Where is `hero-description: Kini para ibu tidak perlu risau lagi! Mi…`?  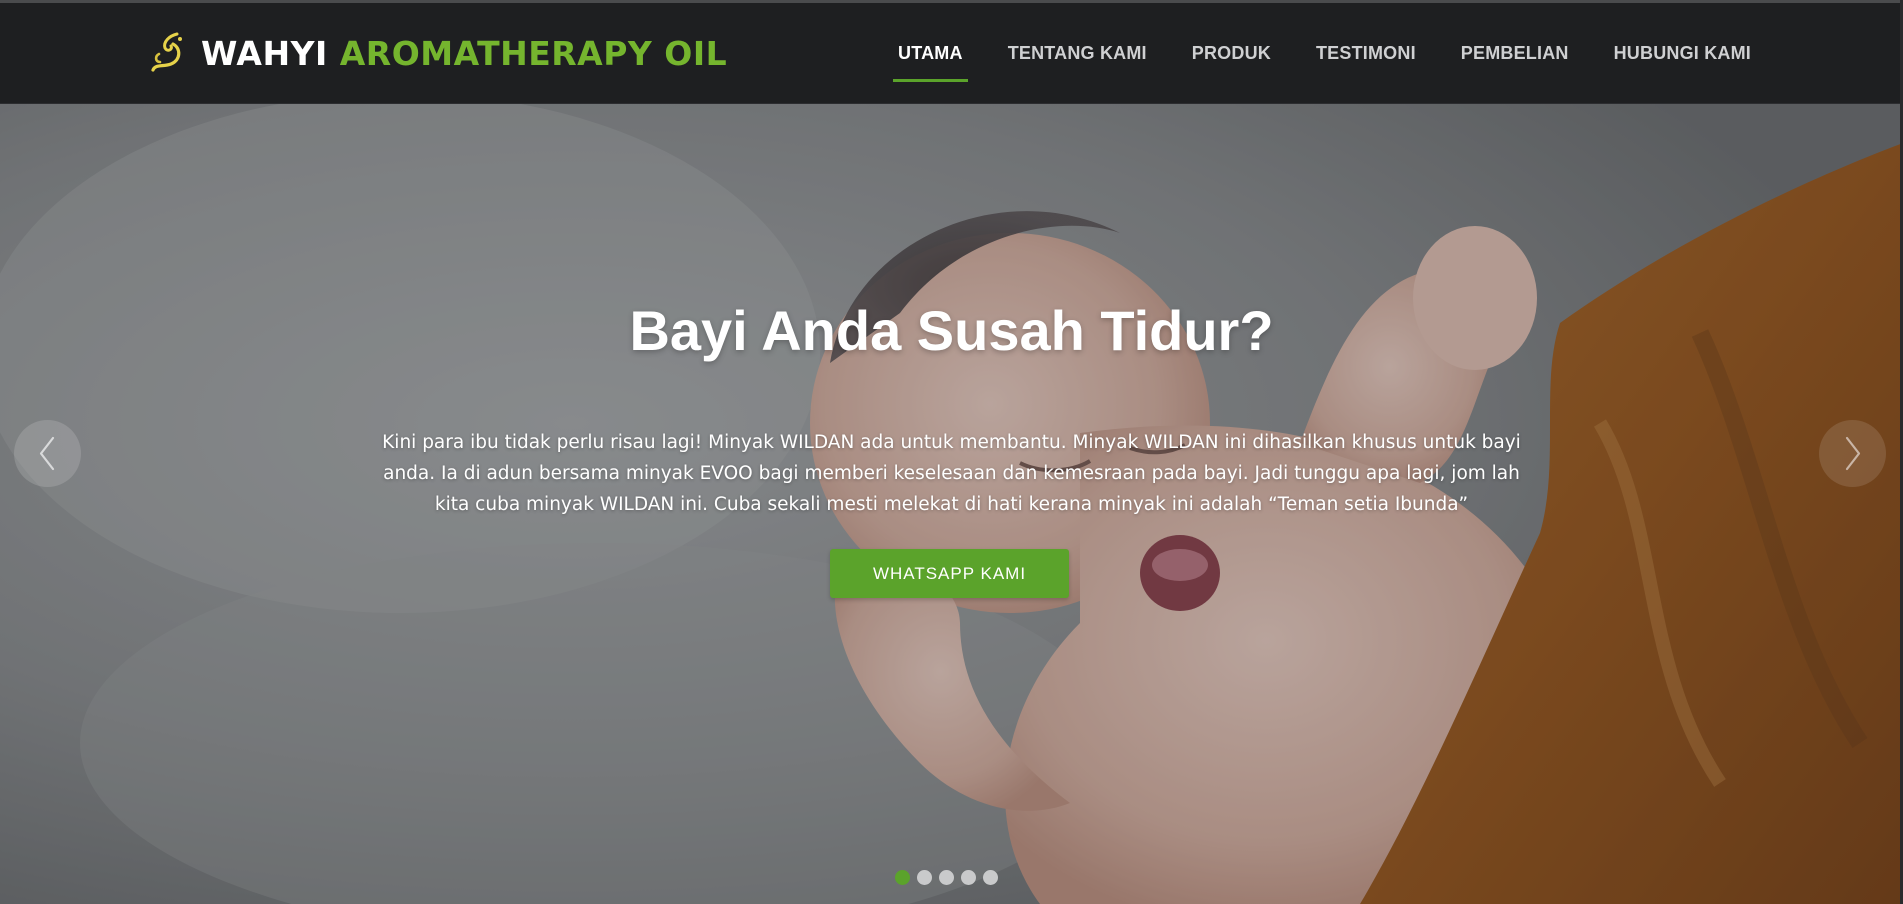 hero-description: Kini para ibu tidak perlu risau lagi! Mi… is located at coordinates (951, 473).